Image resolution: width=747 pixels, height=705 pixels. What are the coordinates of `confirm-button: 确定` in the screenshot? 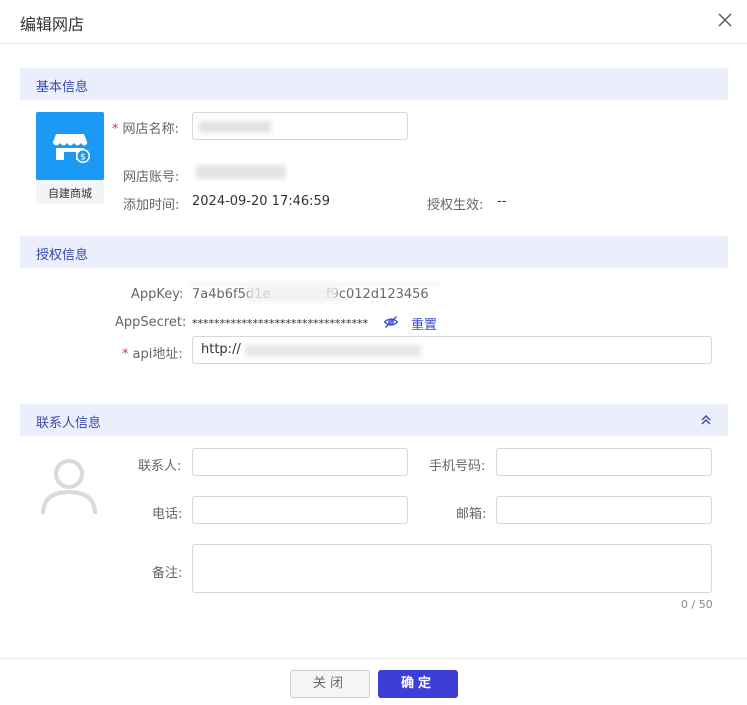 It's located at (418, 684).